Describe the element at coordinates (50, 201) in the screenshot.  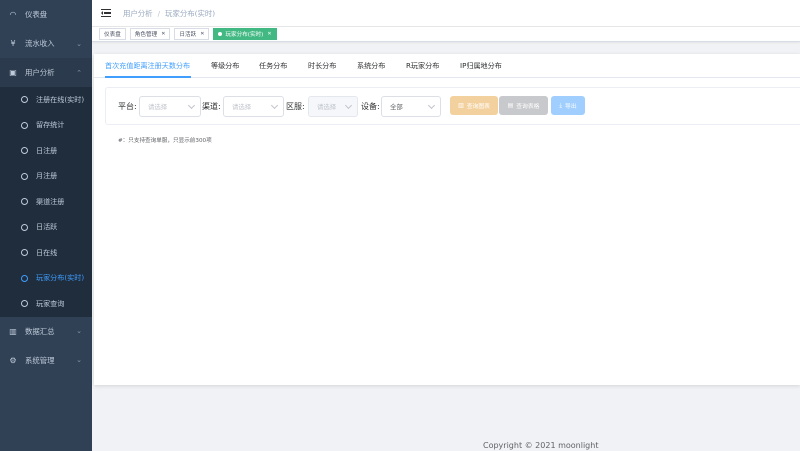
I see `sidebar-subitem-label: 渠道注册` at that location.